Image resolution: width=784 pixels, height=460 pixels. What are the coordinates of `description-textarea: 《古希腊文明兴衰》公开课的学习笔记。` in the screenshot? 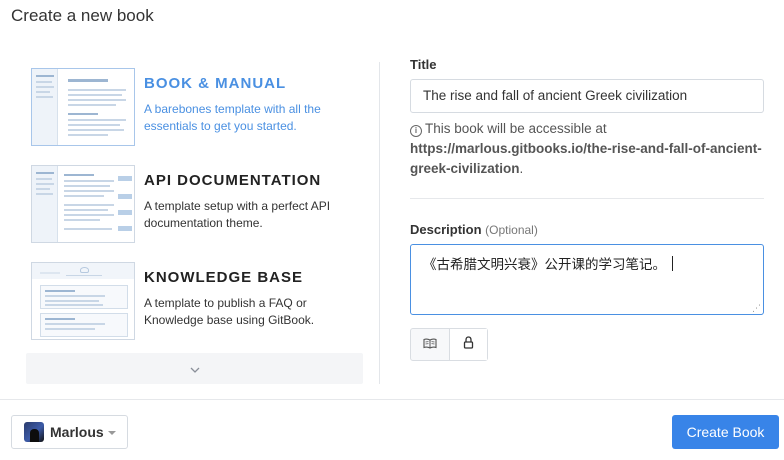 It's located at (587, 279).